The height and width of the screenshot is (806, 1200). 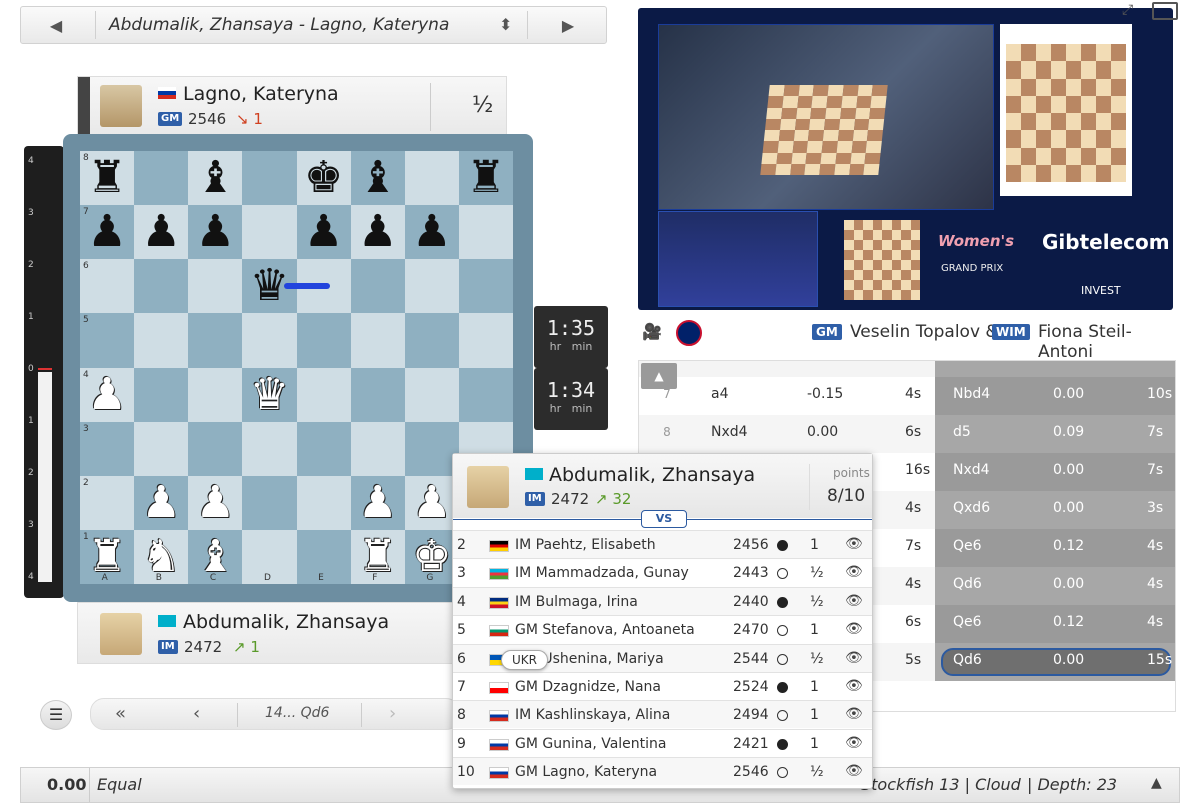 What do you see at coordinates (1156, 783) in the screenshot?
I see `expand-icon: ▲` at bounding box center [1156, 783].